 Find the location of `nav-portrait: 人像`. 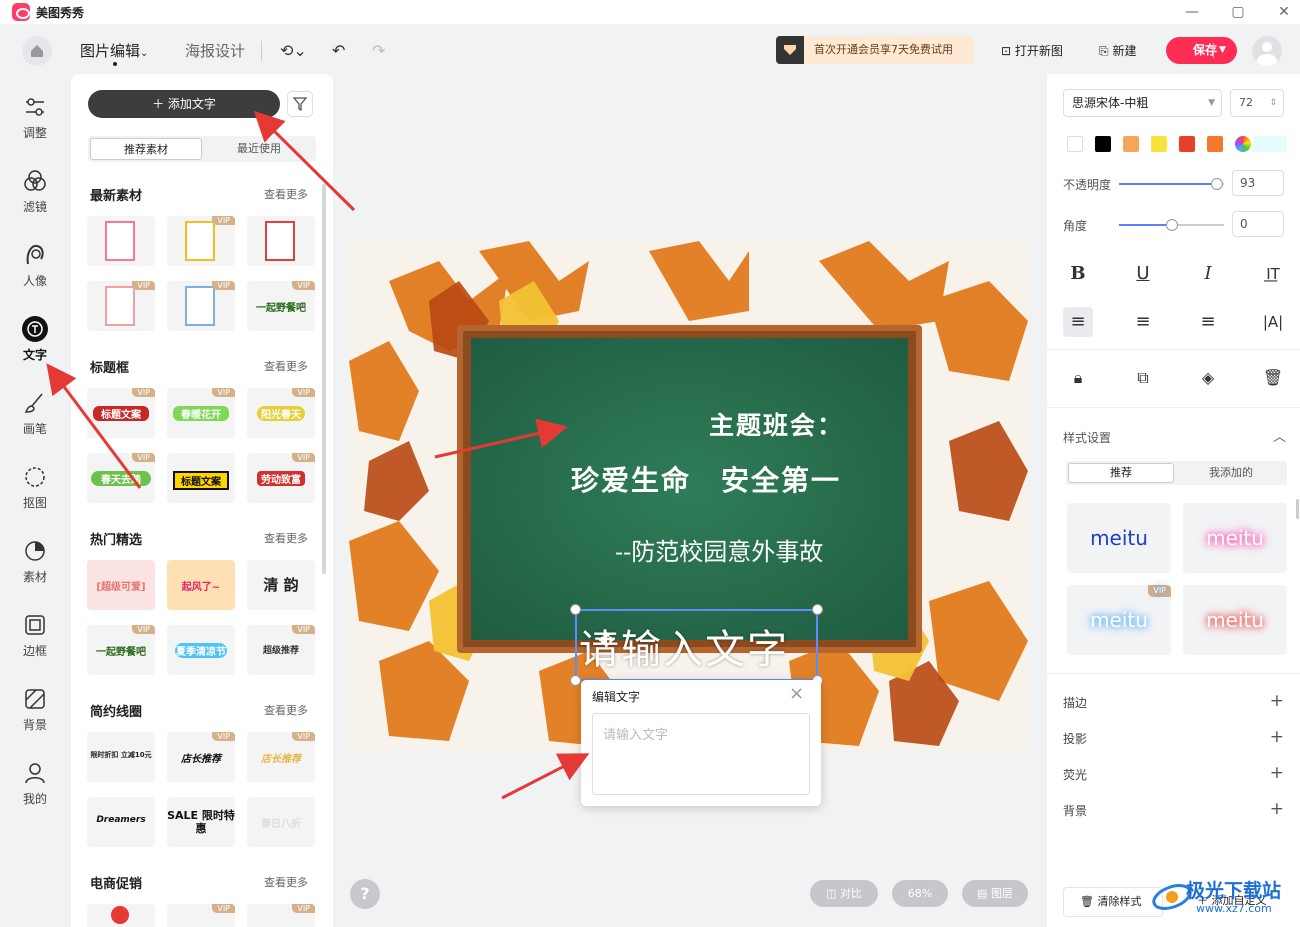

nav-portrait: 人像 is located at coordinates (35, 272).